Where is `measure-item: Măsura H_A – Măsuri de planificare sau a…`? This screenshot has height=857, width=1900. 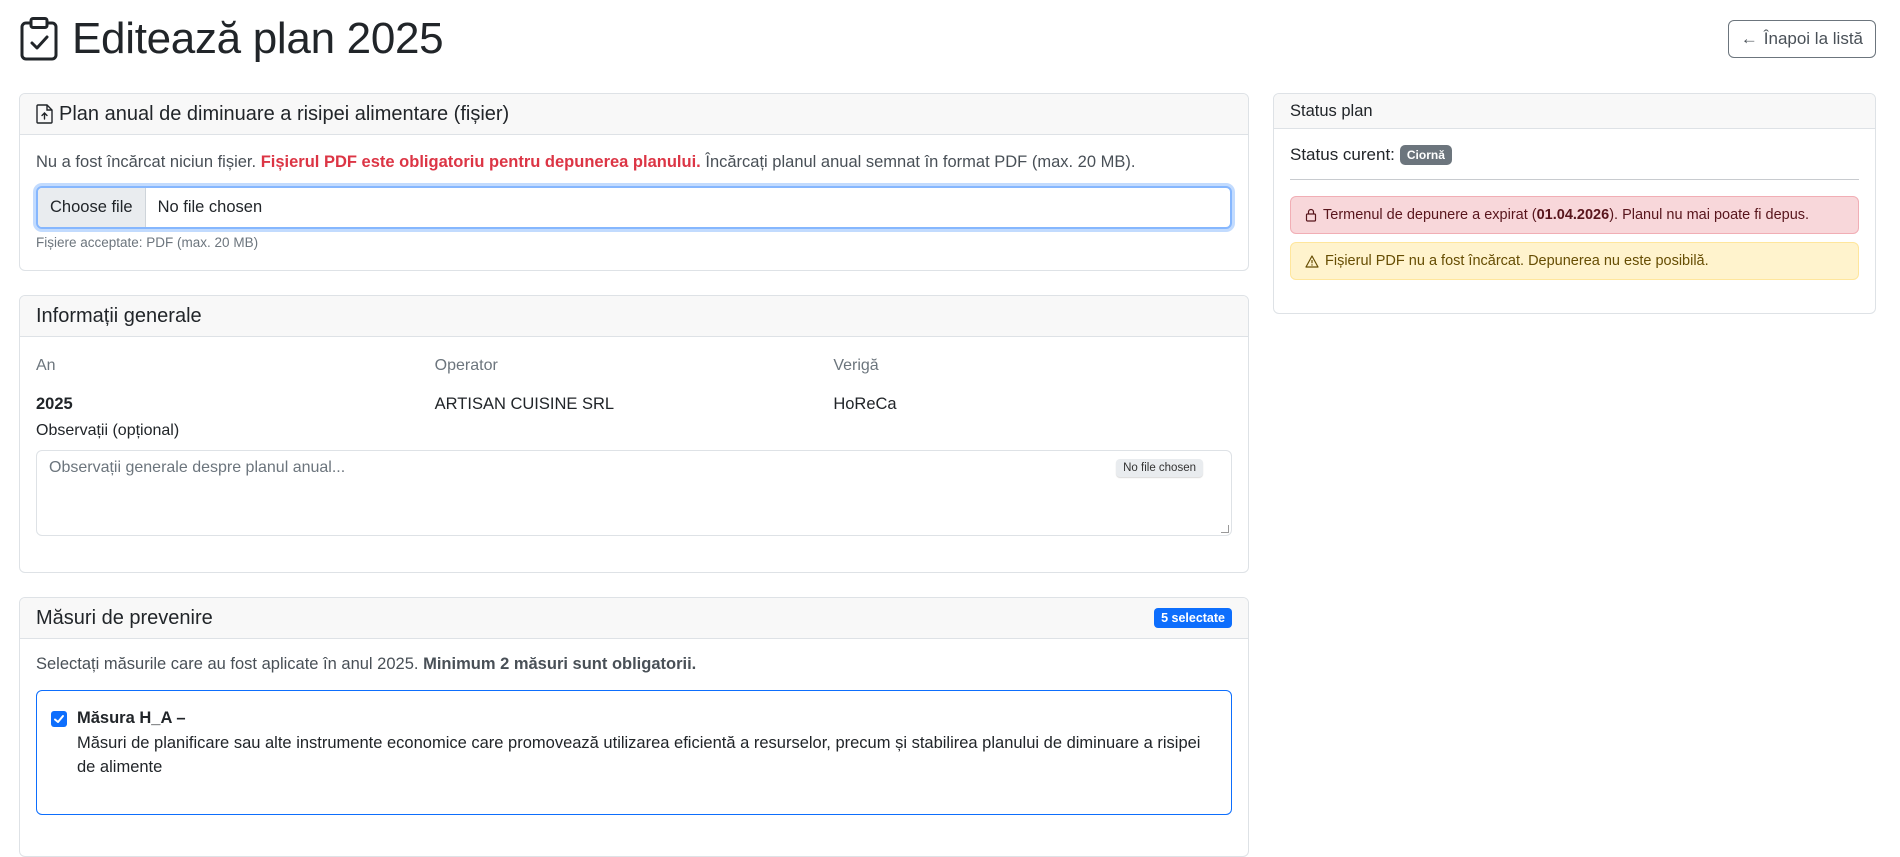
measure-item: Măsura H_A – Măsuri de planificare sau a… is located at coordinates (634, 752).